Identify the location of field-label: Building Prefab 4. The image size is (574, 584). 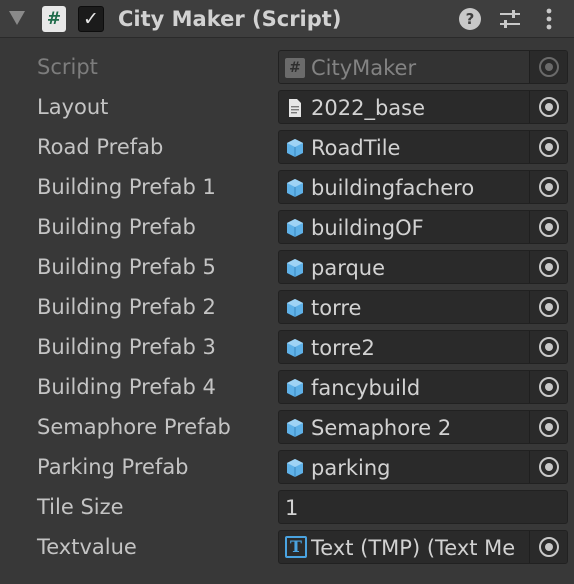
(126, 387).